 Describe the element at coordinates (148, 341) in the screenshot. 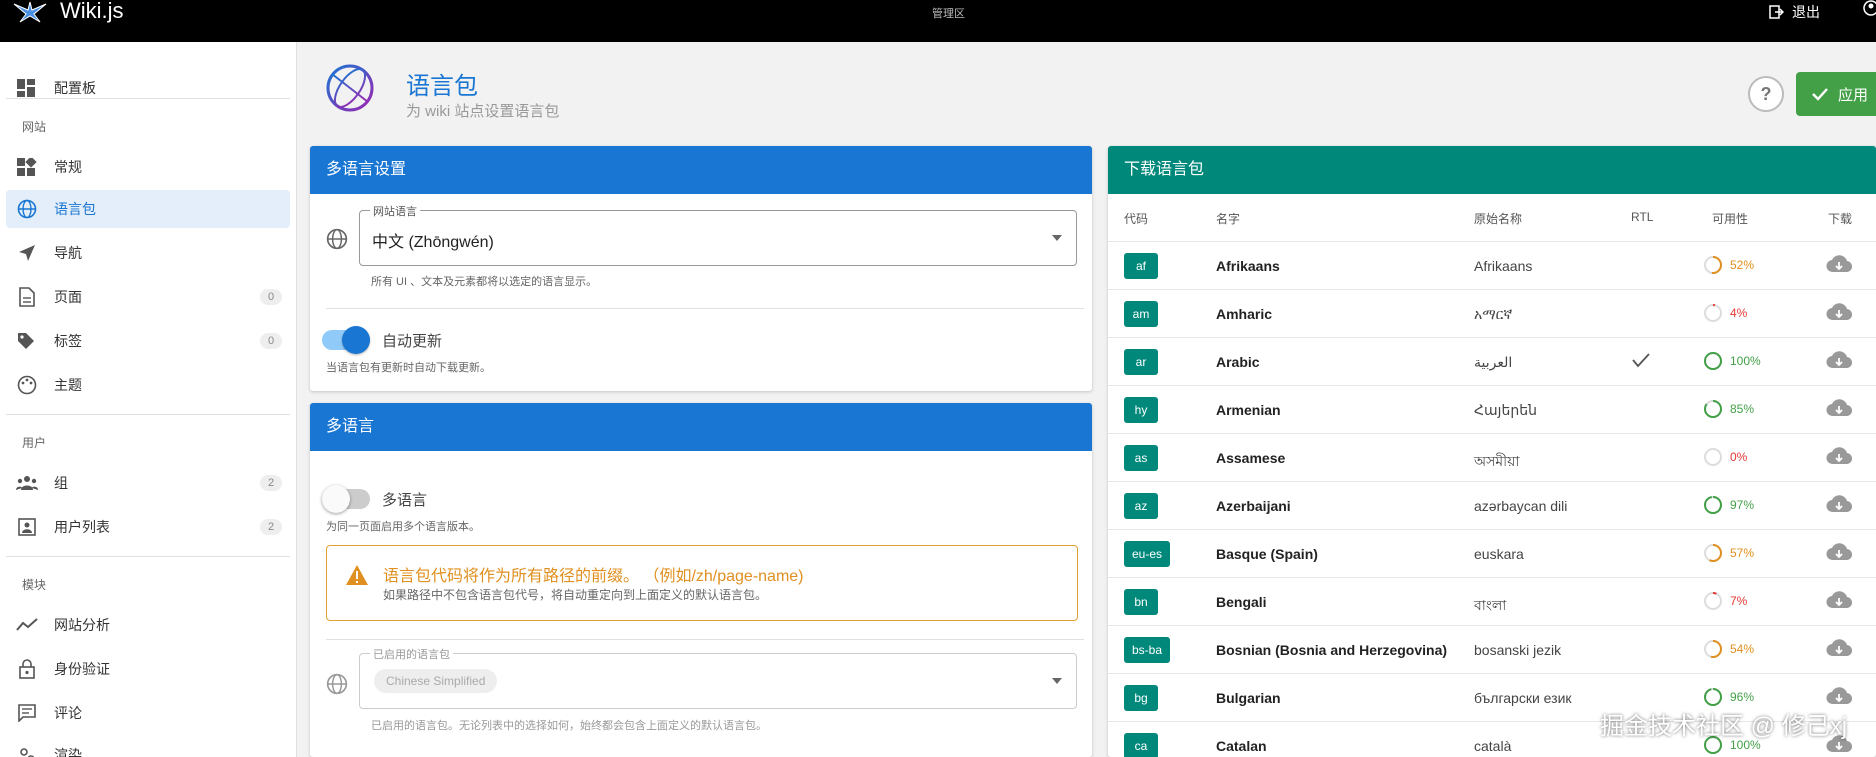

I see `sidebar-item-tags: 标签 0` at that location.